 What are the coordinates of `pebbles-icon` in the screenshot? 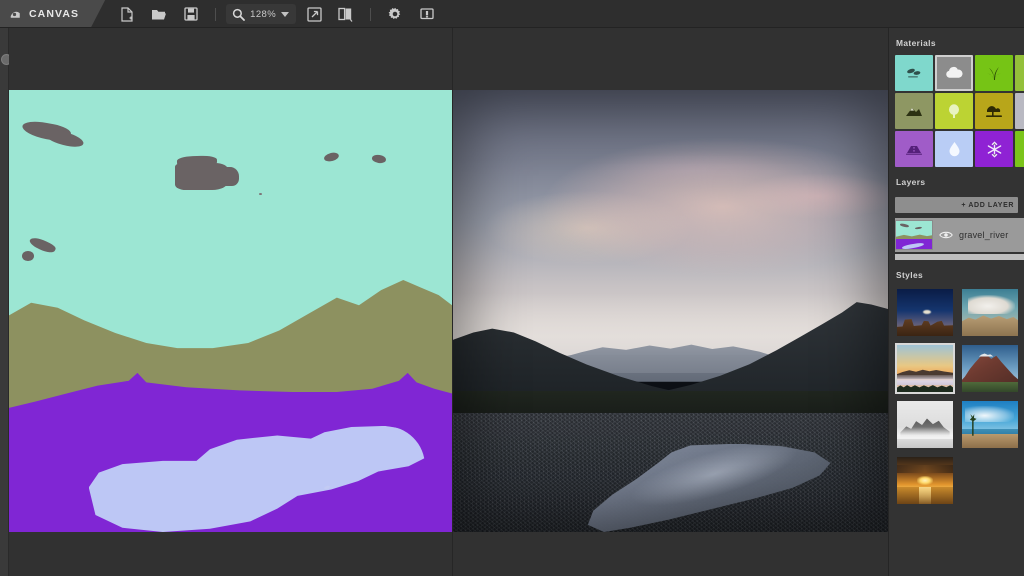 It's located at (914, 73).